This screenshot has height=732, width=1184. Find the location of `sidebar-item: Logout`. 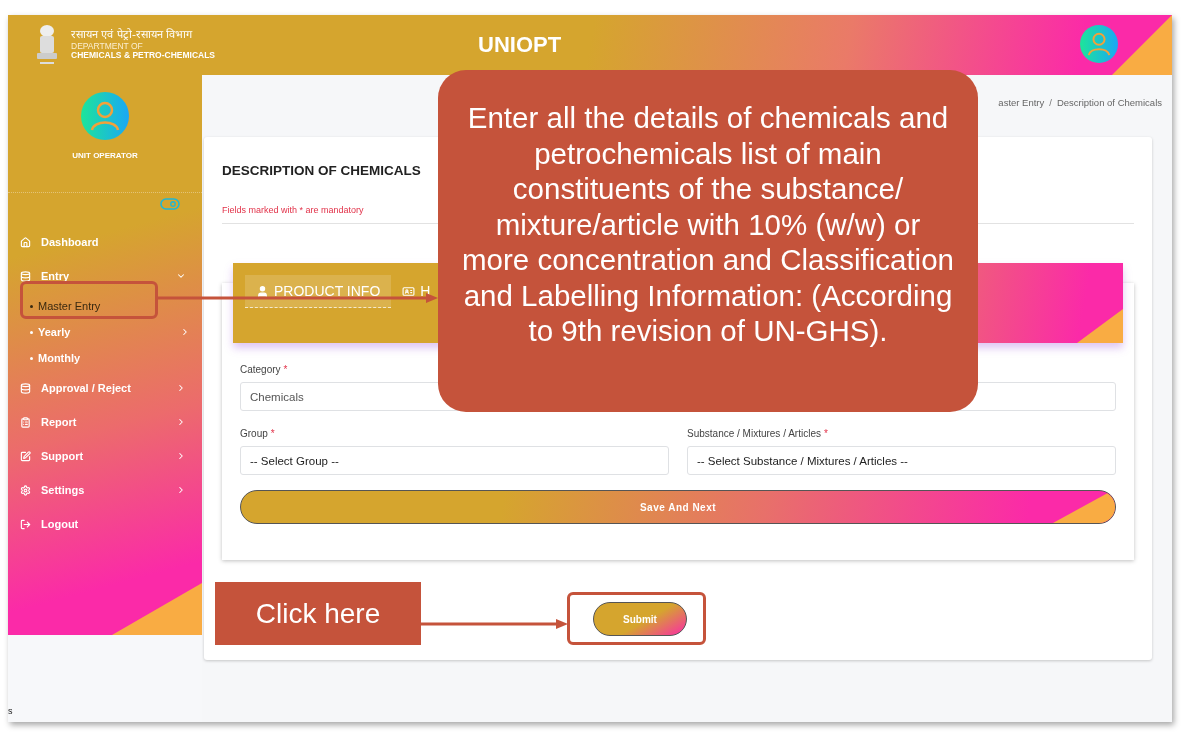

sidebar-item: Logout is located at coordinates (105, 524).